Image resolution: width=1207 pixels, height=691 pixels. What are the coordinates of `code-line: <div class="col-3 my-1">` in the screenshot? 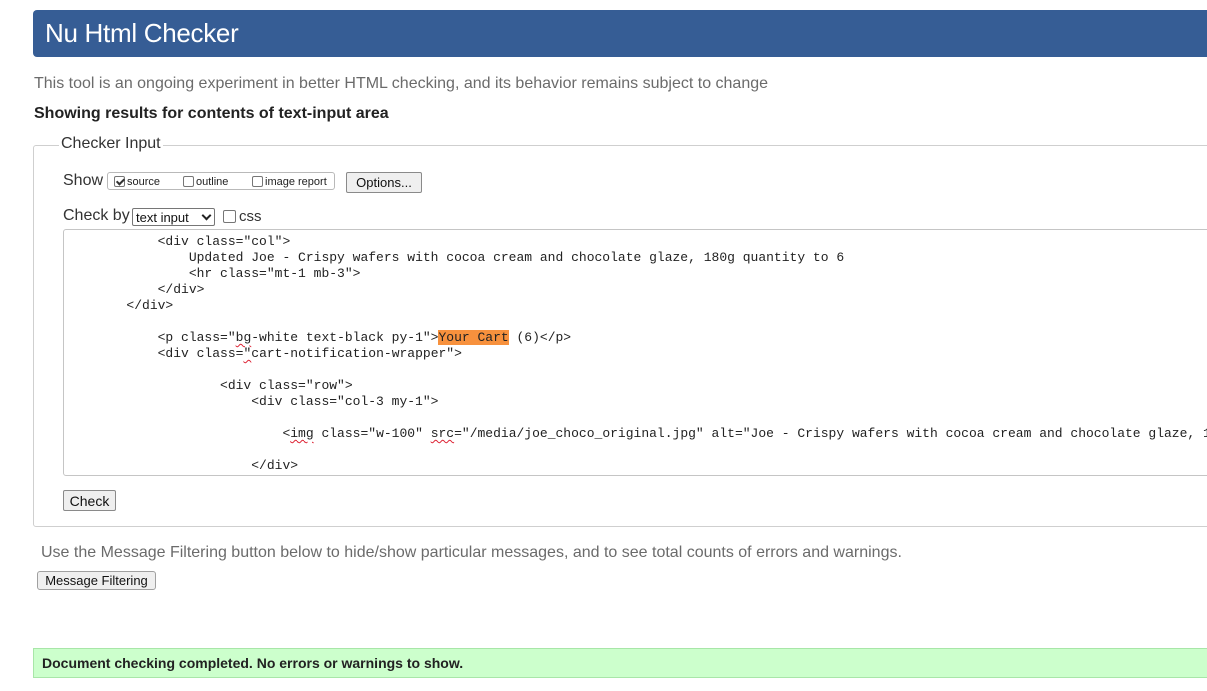 It's located at (251, 402).